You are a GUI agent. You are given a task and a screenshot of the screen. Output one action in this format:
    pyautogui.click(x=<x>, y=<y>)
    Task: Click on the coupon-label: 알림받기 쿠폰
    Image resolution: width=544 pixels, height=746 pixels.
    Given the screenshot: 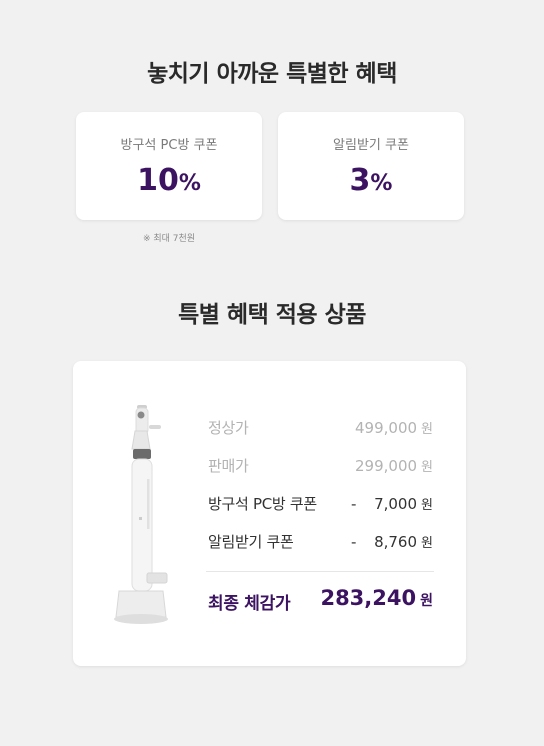 What is the action you would take?
    pyautogui.click(x=371, y=145)
    